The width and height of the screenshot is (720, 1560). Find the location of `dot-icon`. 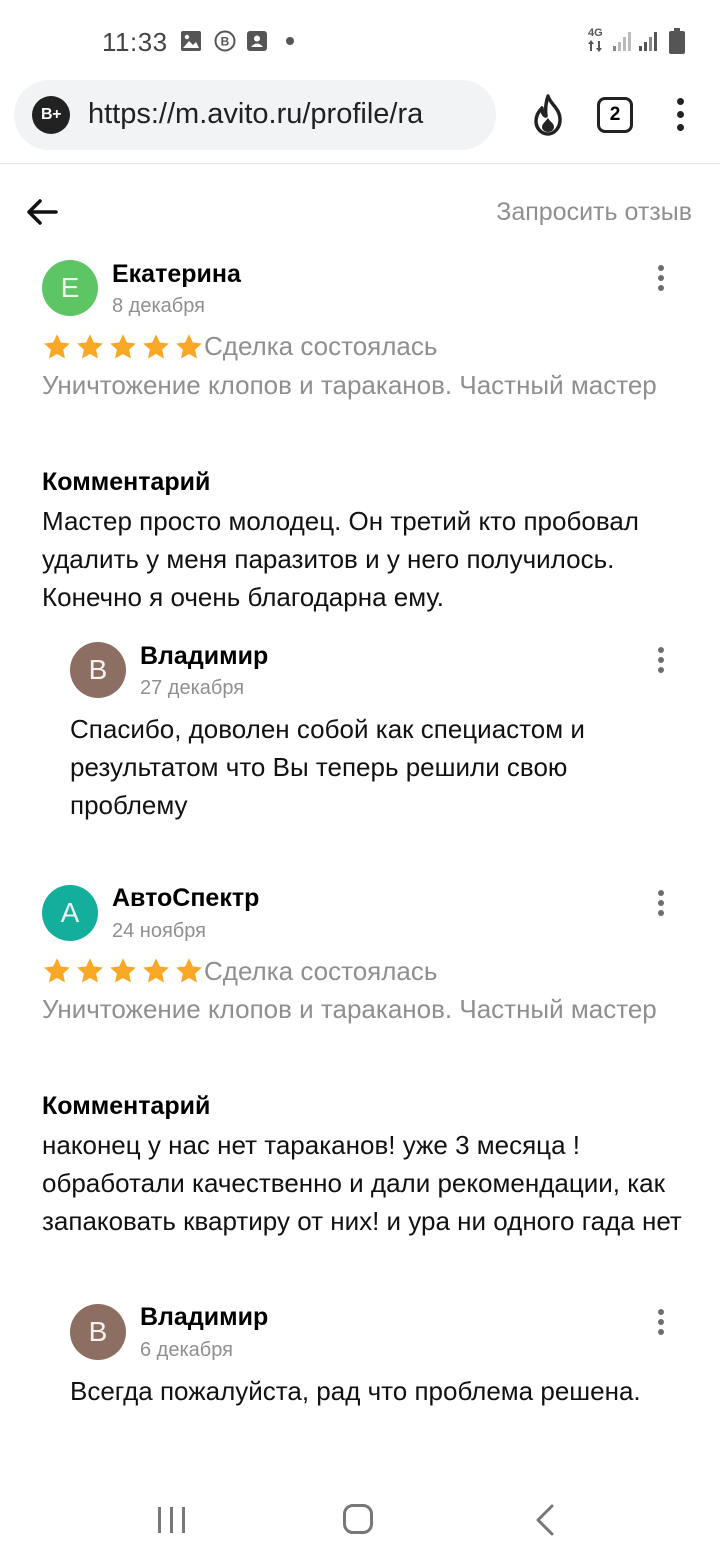

dot-icon is located at coordinates (290, 41).